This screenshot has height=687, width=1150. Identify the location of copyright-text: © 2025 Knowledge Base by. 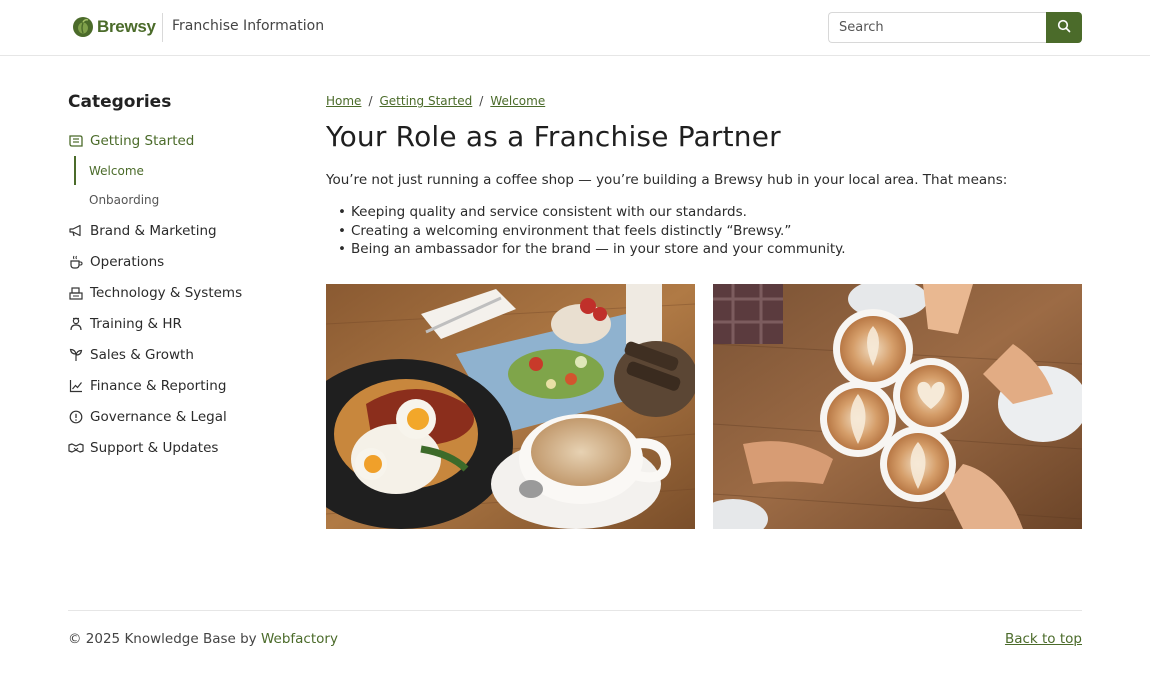
(164, 639).